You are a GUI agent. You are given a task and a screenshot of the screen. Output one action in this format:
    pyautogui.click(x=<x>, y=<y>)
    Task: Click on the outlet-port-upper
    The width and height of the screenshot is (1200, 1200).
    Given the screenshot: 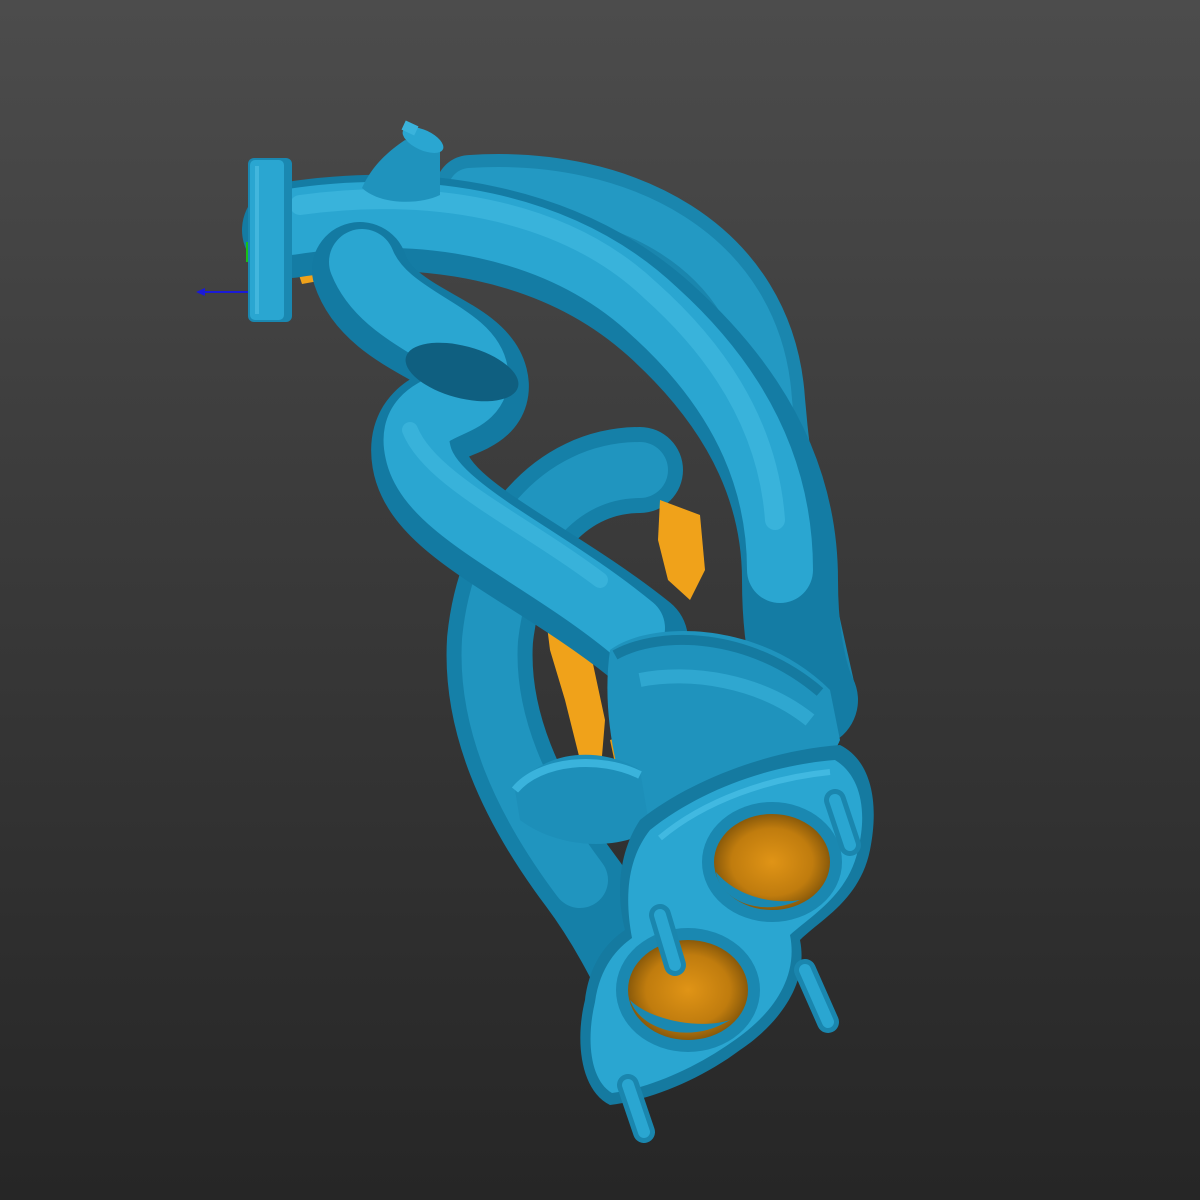 What is the action you would take?
    pyautogui.click(x=772, y=862)
    